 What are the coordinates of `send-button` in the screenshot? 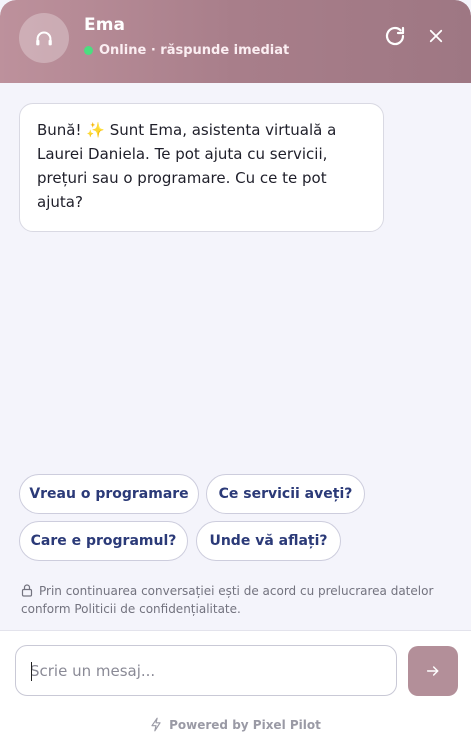 It's located at (433, 671).